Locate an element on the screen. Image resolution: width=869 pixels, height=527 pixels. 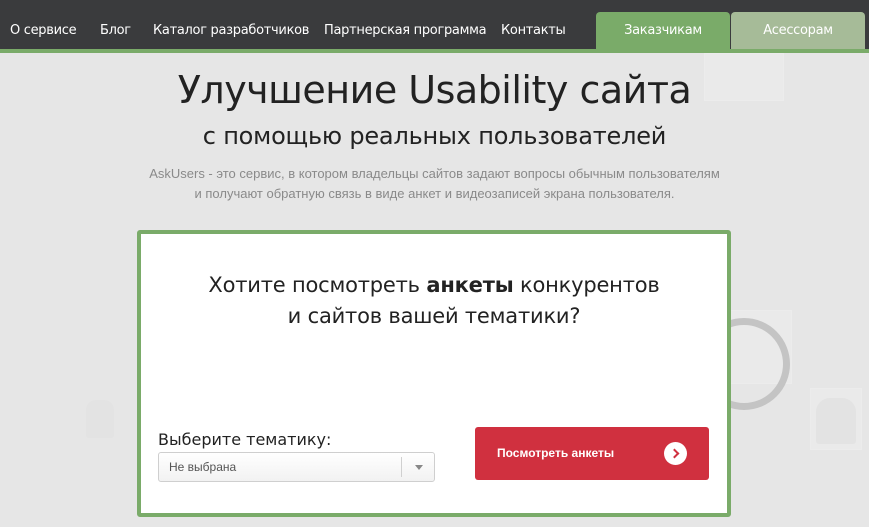
topic-select: Не выбрана is located at coordinates (296, 467).